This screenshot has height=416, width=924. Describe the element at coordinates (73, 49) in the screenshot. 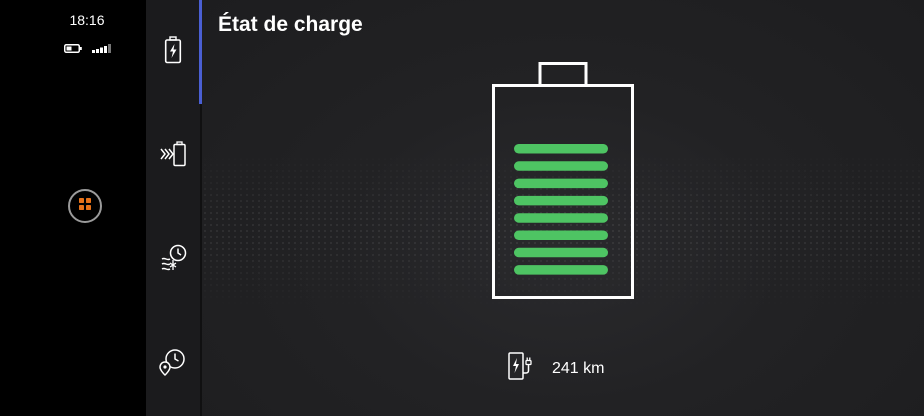

I see `phone-battery-icon` at that location.